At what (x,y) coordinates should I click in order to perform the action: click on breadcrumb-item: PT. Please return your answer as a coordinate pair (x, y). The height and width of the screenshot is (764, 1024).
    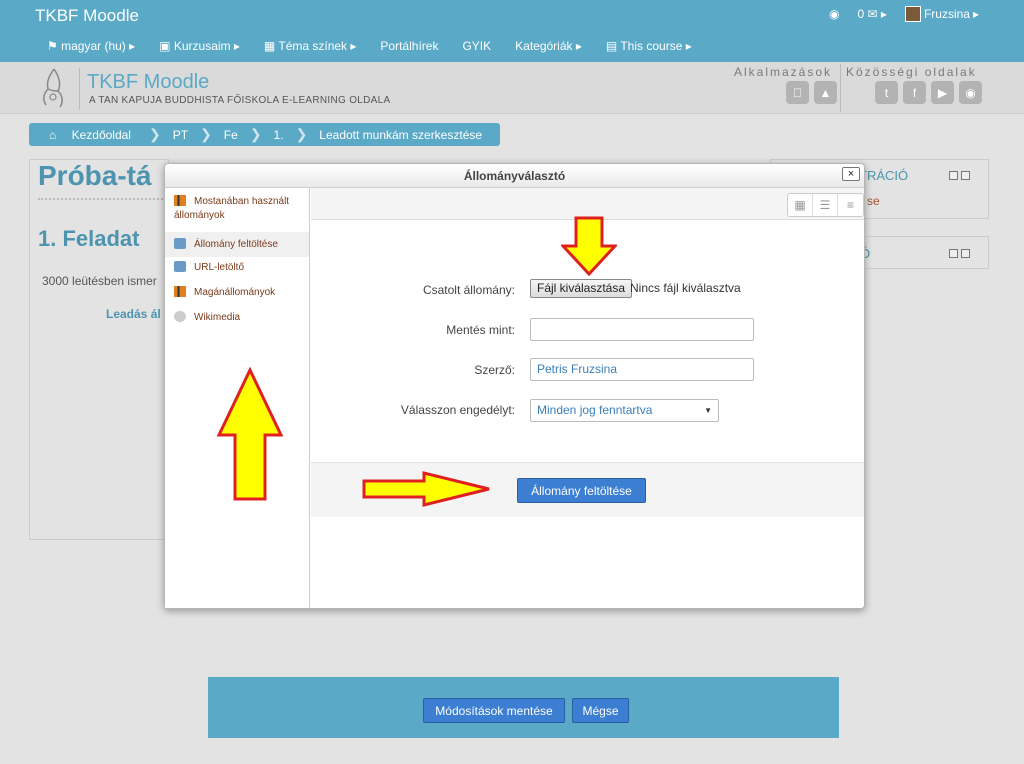
    Looking at the image, I should click on (180, 135).